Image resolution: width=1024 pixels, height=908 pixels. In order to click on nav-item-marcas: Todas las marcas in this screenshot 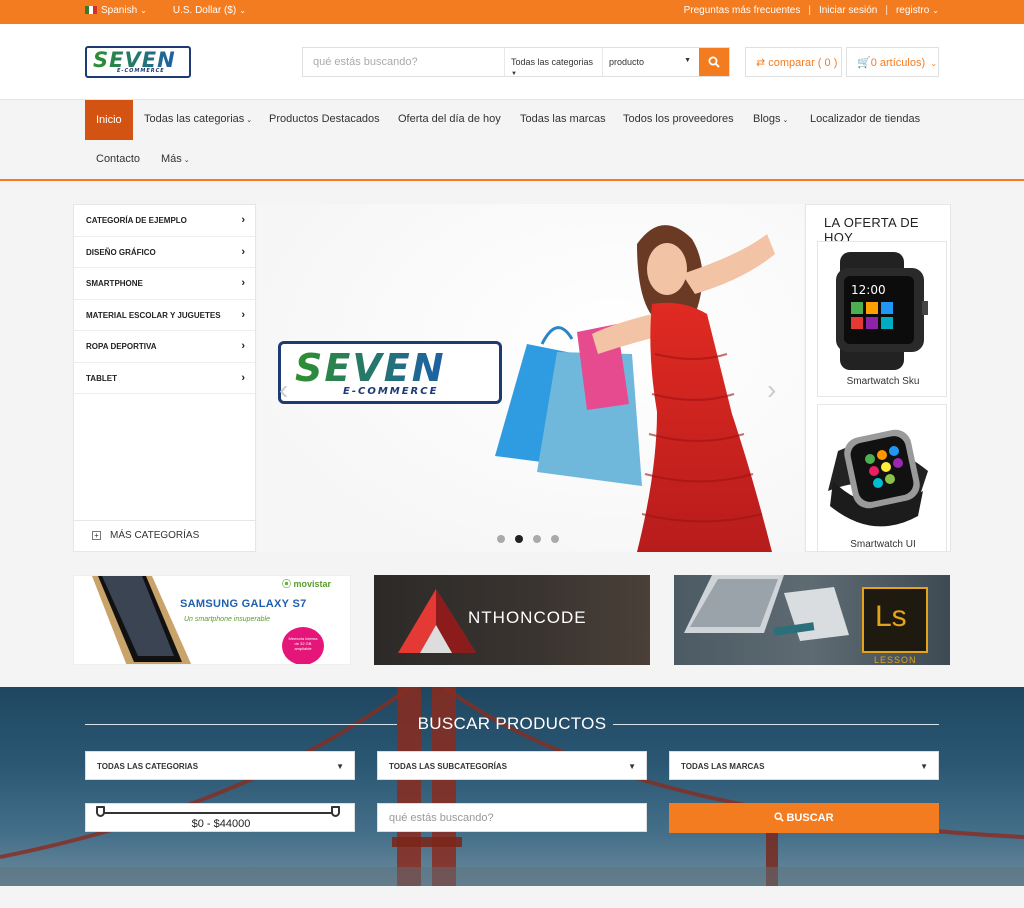, I will do `click(563, 119)`.